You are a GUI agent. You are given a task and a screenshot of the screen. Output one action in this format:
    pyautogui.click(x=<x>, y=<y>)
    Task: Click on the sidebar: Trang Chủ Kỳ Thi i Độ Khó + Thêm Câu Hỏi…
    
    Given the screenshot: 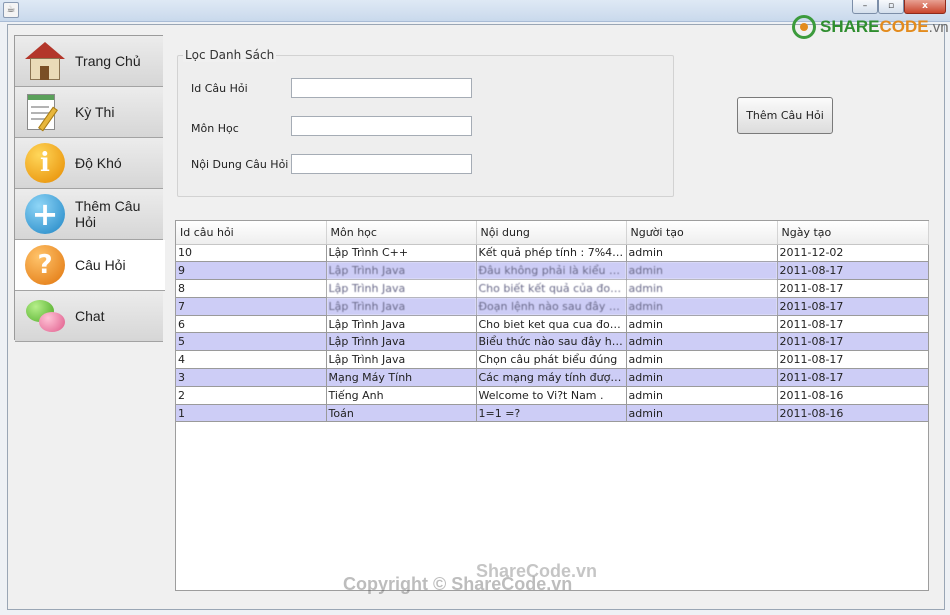 What is the action you would take?
    pyautogui.click(x=89, y=188)
    